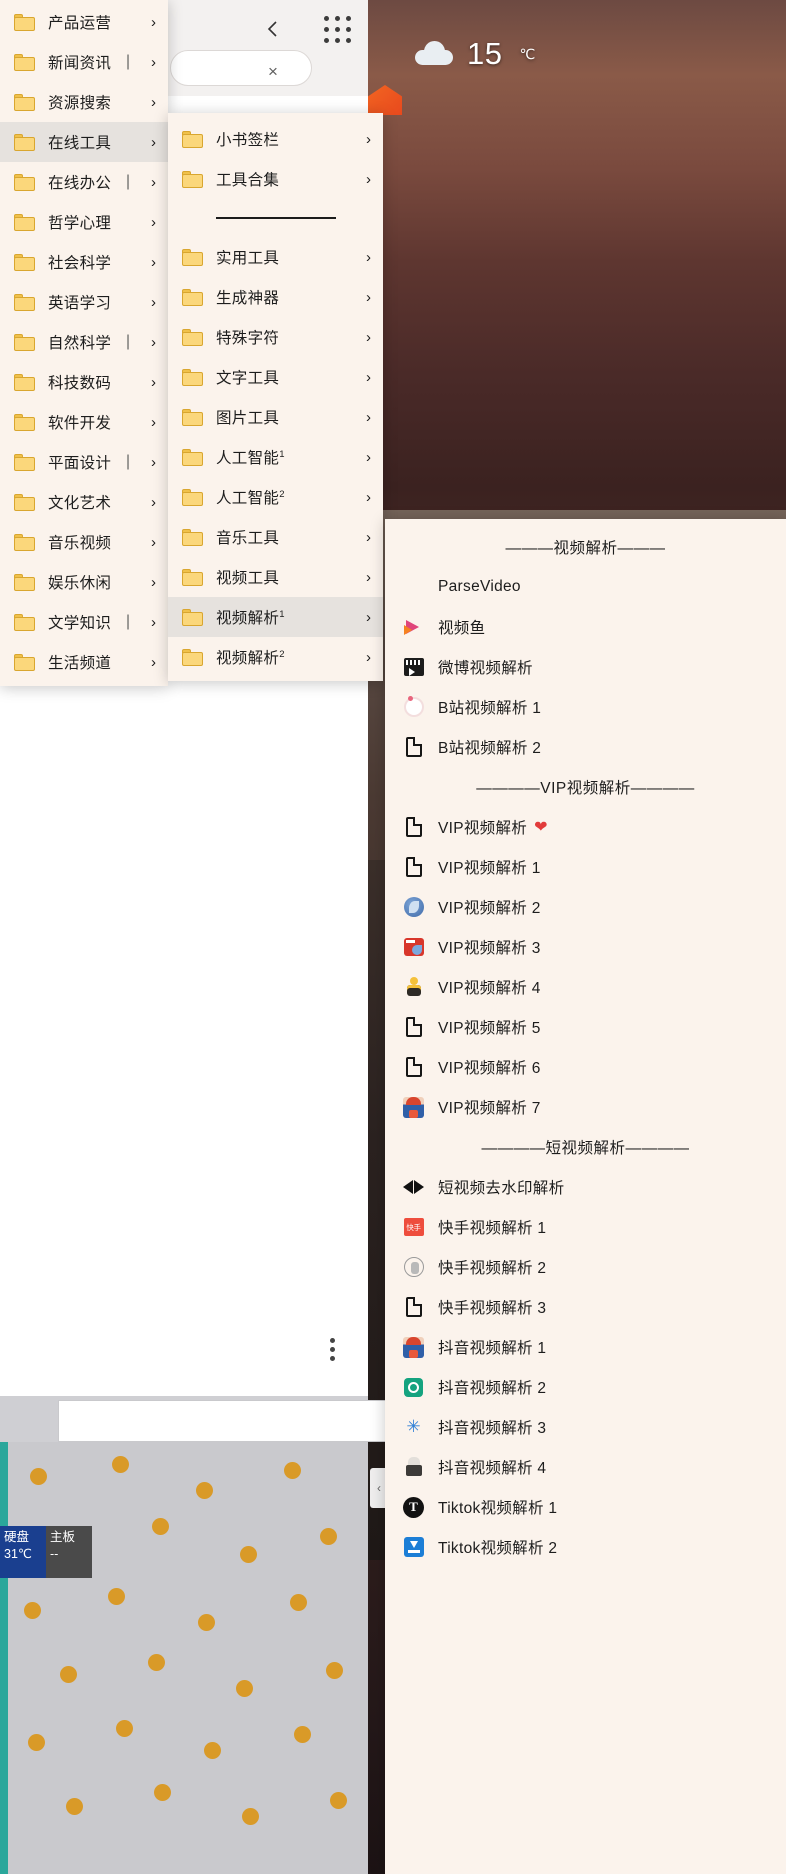  What do you see at coordinates (585, 1307) in the screenshot?
I see `menu3-item-19: 快手视频解析 3` at bounding box center [585, 1307].